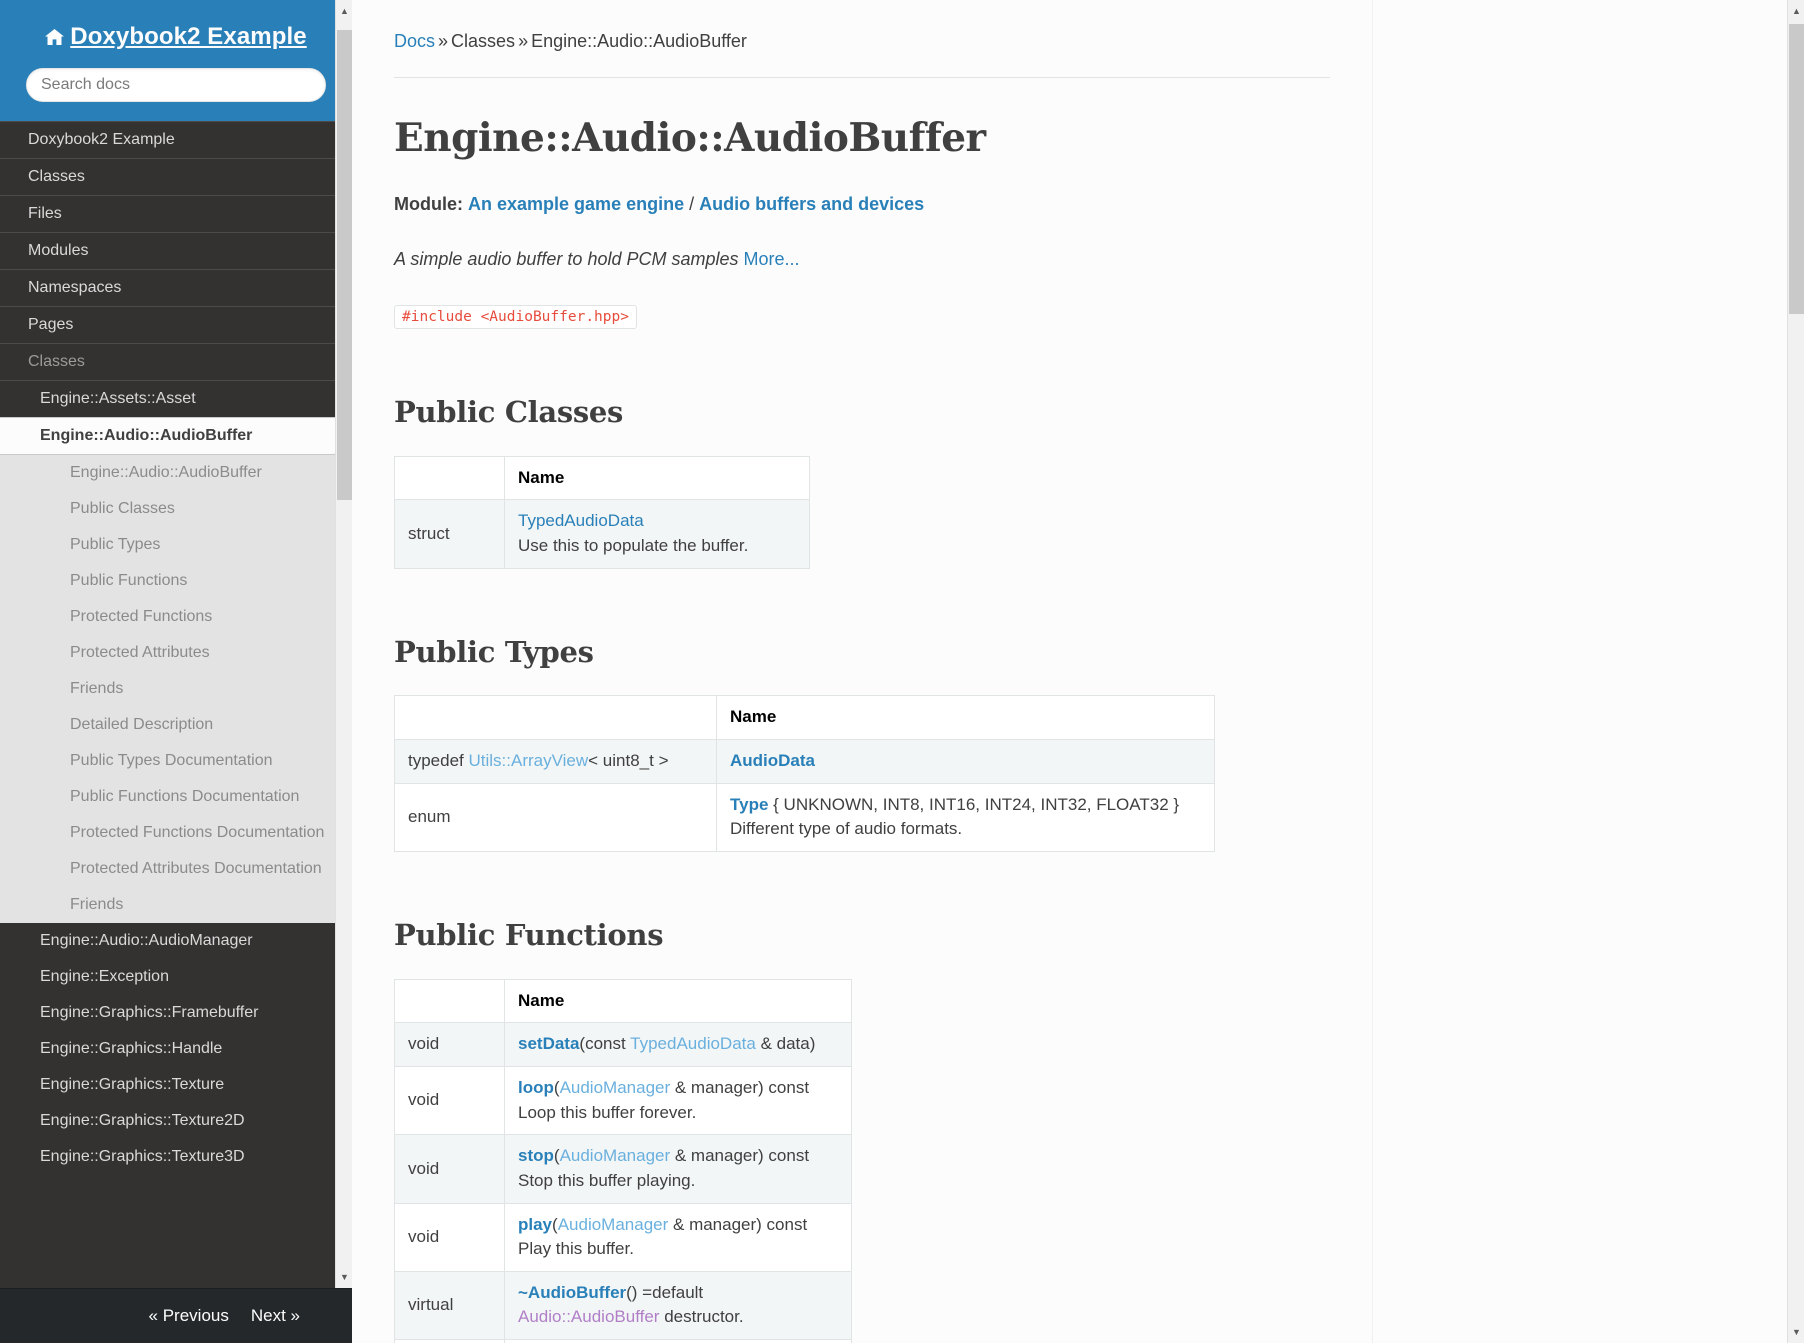 The width and height of the screenshot is (1804, 1343). What do you see at coordinates (749, 804) in the screenshot?
I see `type-link-type: Type` at bounding box center [749, 804].